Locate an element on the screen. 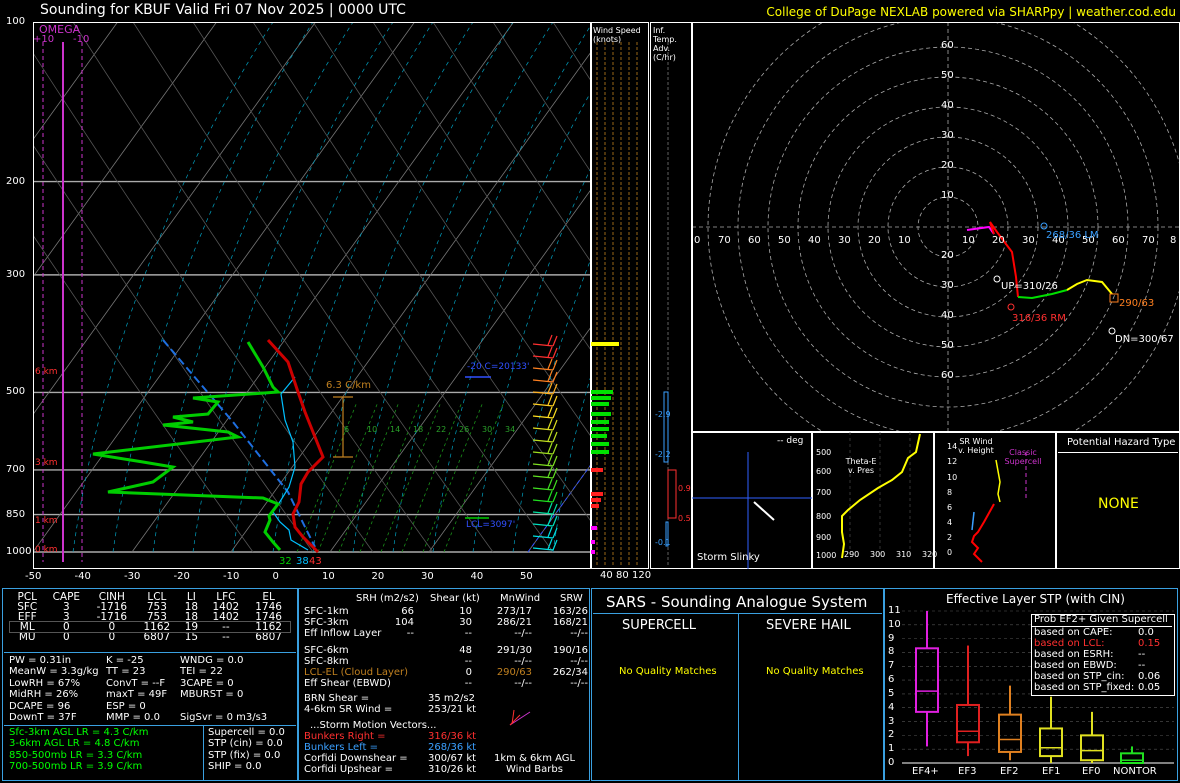 The height and width of the screenshot is (783, 1180). mixing-ratio-label: 10 is located at coordinates (372, 429).